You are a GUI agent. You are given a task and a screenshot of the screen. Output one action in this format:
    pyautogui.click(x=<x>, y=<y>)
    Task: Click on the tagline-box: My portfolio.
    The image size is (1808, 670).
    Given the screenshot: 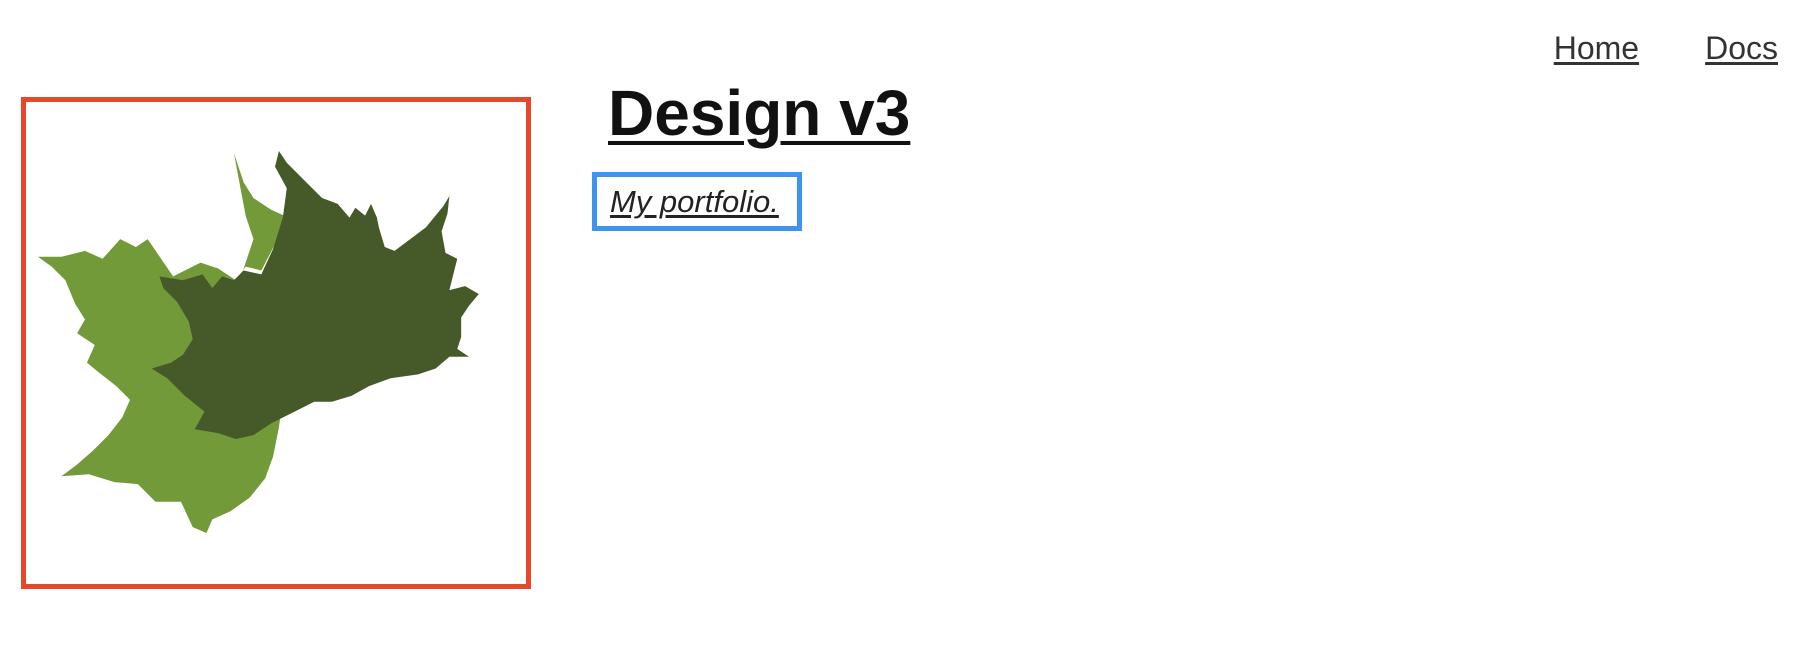 What is the action you would take?
    pyautogui.click(x=697, y=201)
    